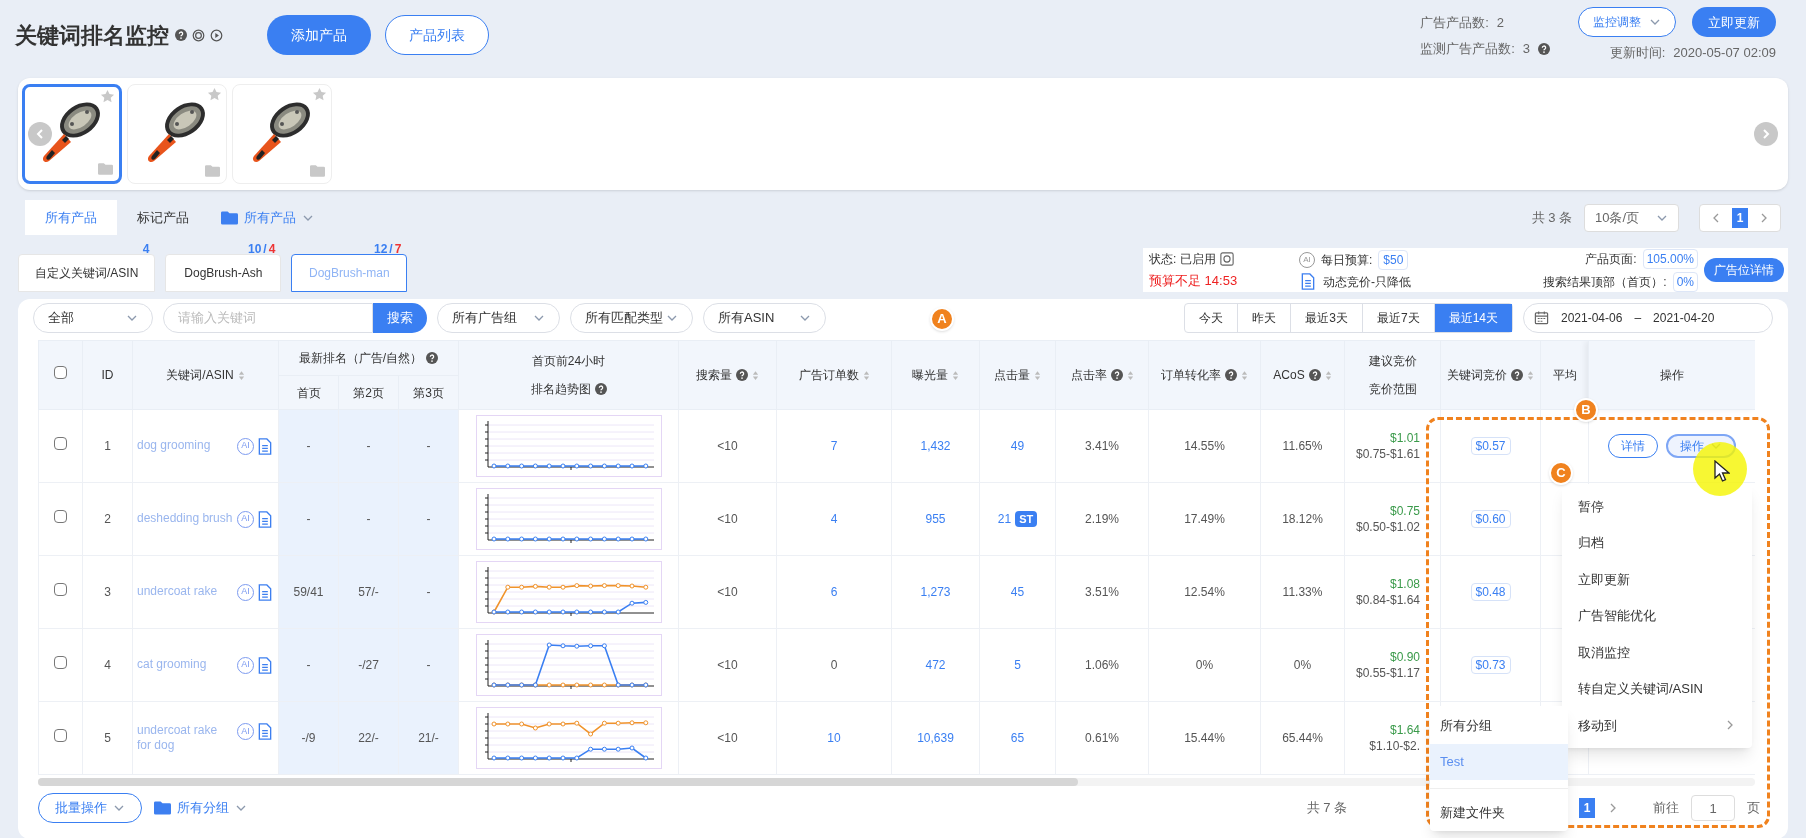 This screenshot has width=1806, height=838. What do you see at coordinates (198, 35) in the screenshot?
I see `target-icon` at bounding box center [198, 35].